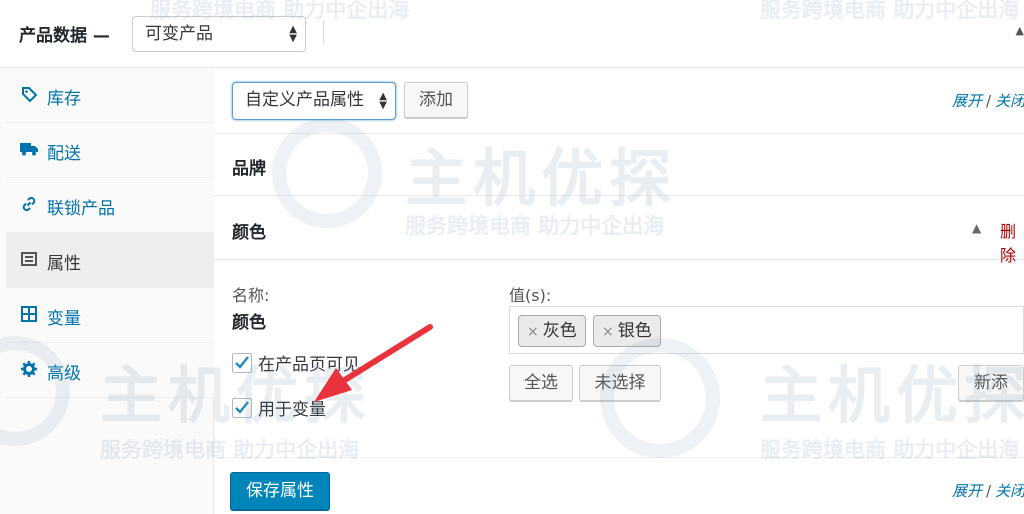 Image resolution: width=1024 pixels, height=514 pixels. Describe the element at coordinates (110, 95) in the screenshot. I see `sidebar-item-inventory: 库存` at that location.